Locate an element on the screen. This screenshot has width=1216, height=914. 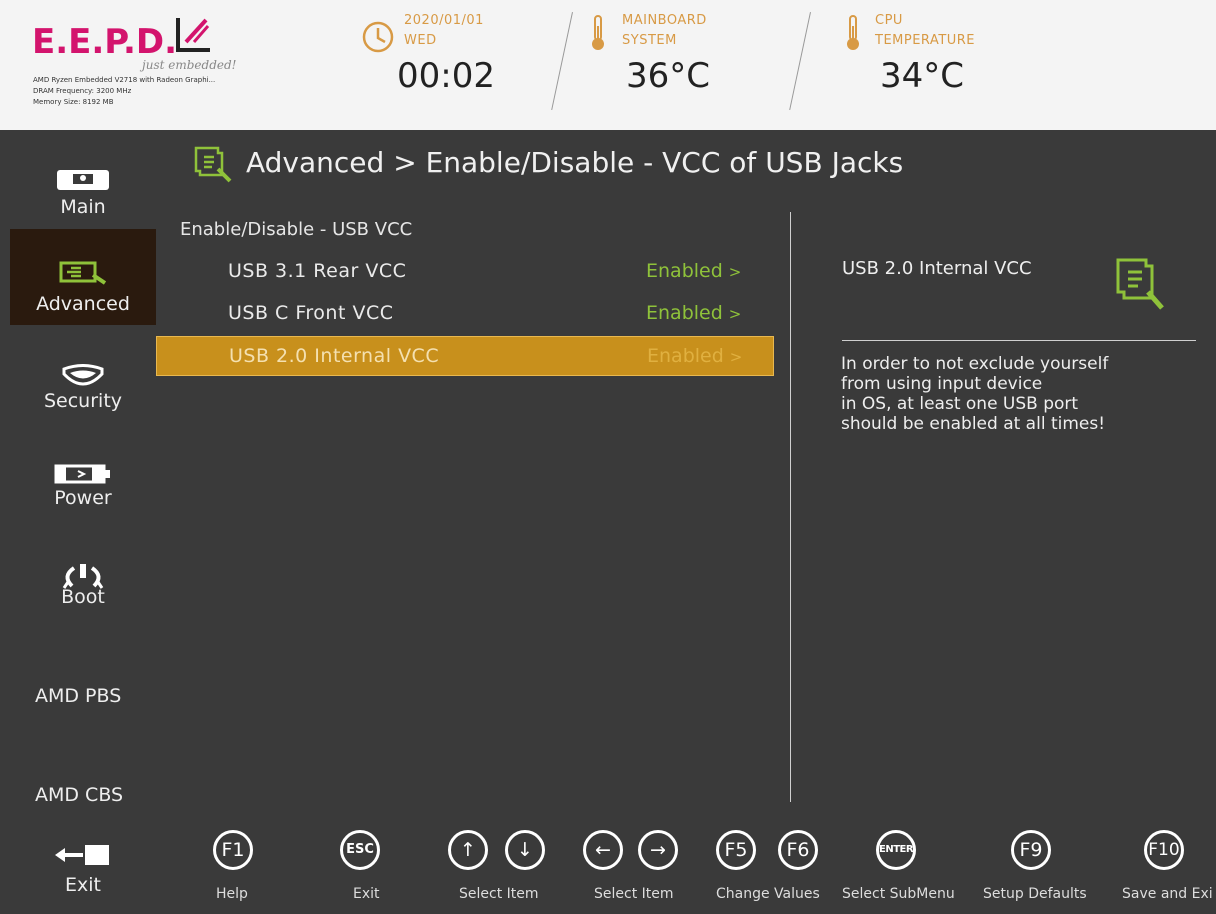
help-line: In order to not exclude yourself is located at coordinates (975, 364).